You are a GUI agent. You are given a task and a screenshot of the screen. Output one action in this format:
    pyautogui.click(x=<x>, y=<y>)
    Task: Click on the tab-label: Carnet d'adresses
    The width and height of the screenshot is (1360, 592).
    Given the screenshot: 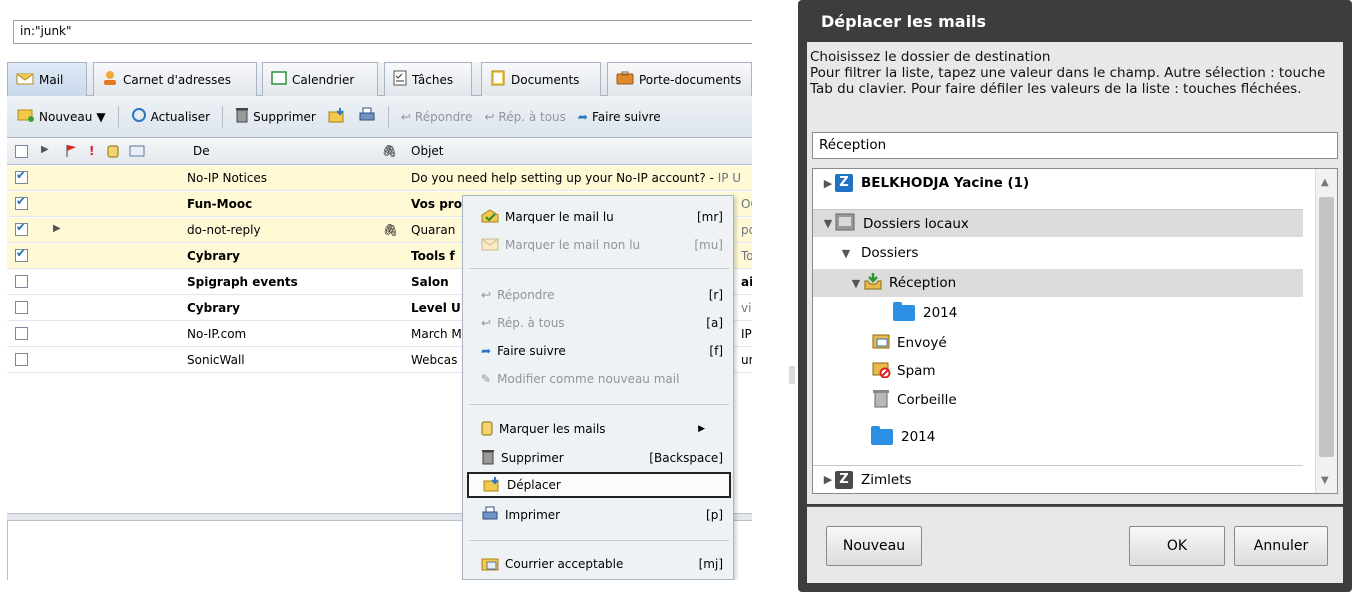 What is the action you would take?
    pyautogui.click(x=177, y=79)
    